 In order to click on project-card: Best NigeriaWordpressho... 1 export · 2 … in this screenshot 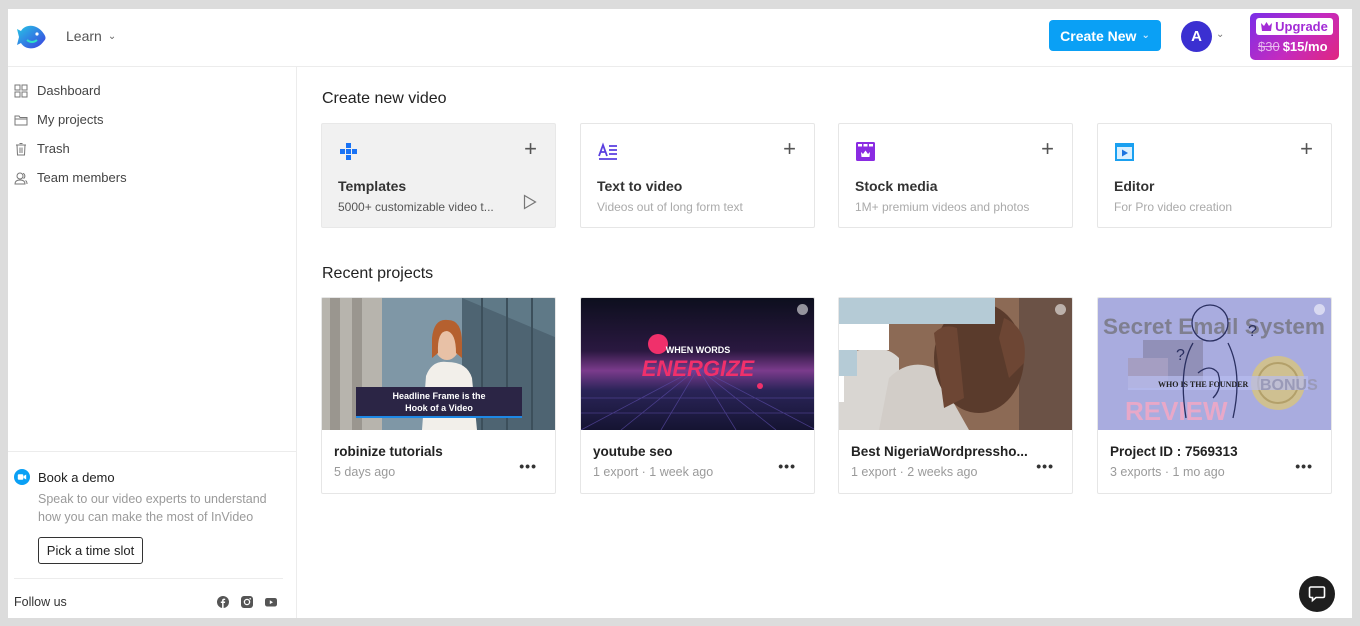, I will do `click(955, 395)`.